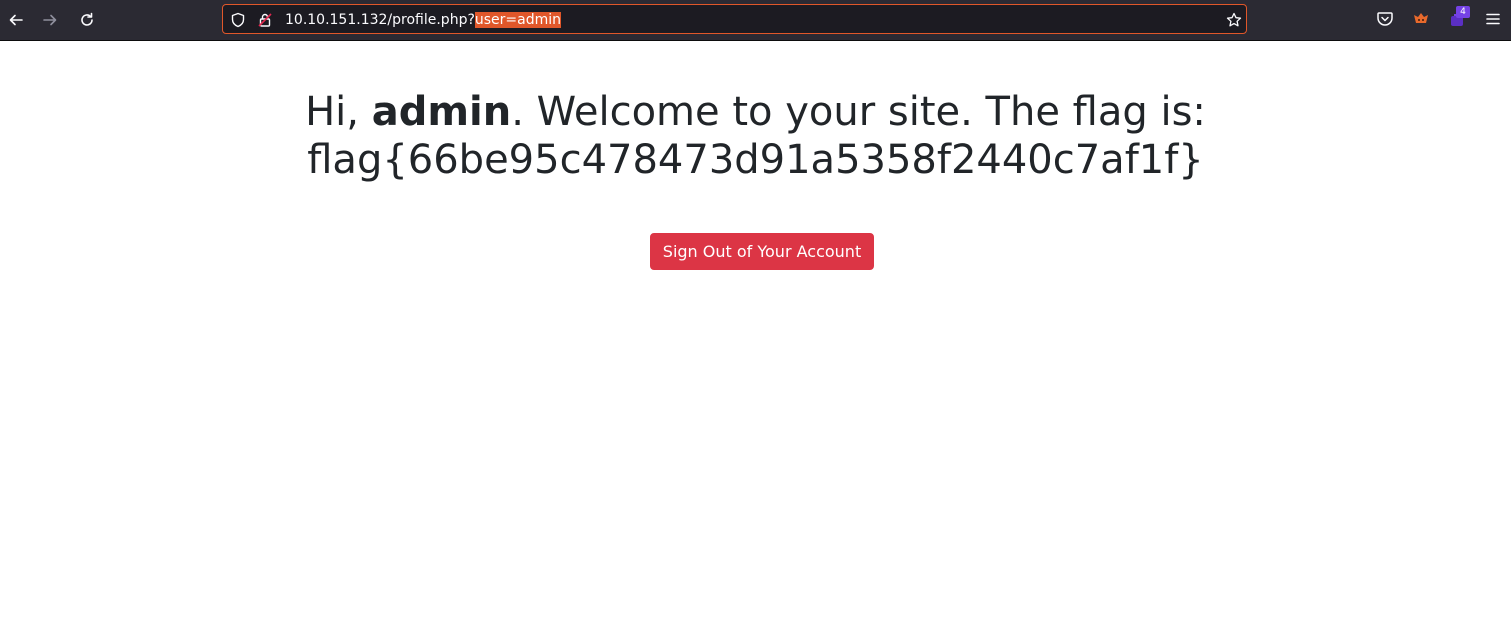 The width and height of the screenshot is (1511, 629). I want to click on welcome-suffix: . Welcome to your site. The flag is:, so click(858, 112).